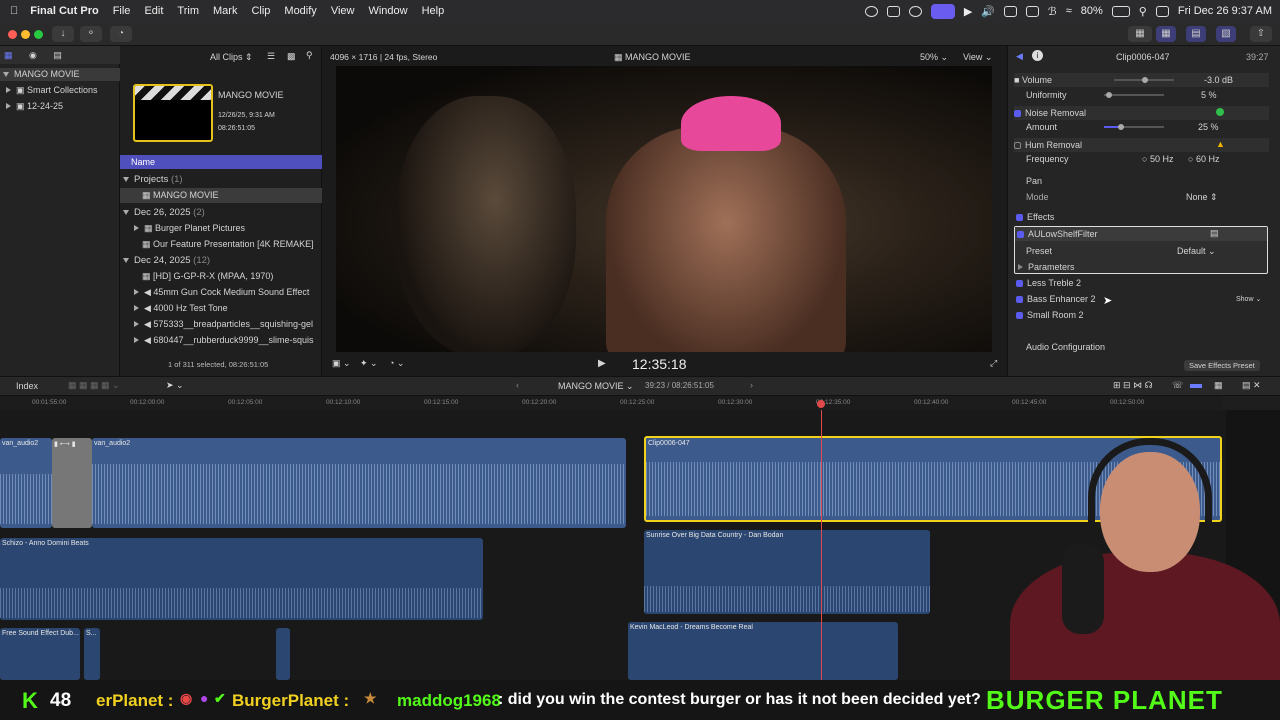  Describe the element at coordinates (175, 385) in the screenshot. I see `select-tool-icon: ➤ ⌄` at that location.